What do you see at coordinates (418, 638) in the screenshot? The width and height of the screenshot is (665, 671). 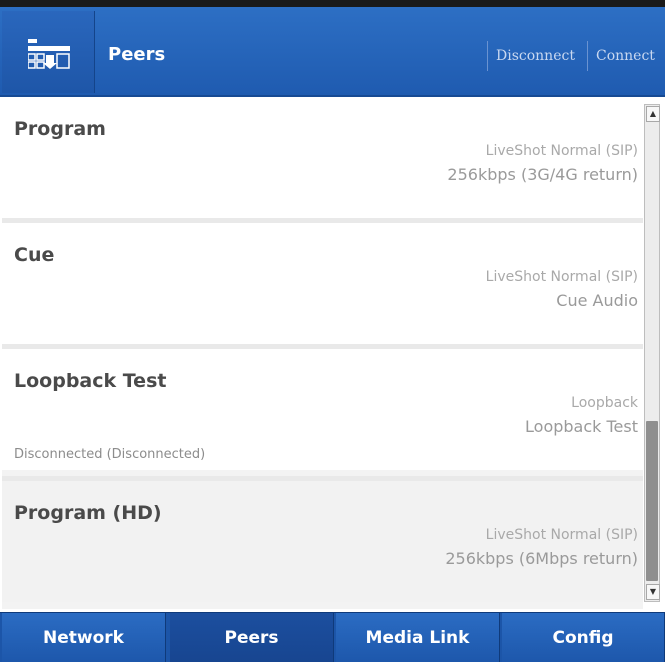 I see `tab-media-link: Media Link` at bounding box center [418, 638].